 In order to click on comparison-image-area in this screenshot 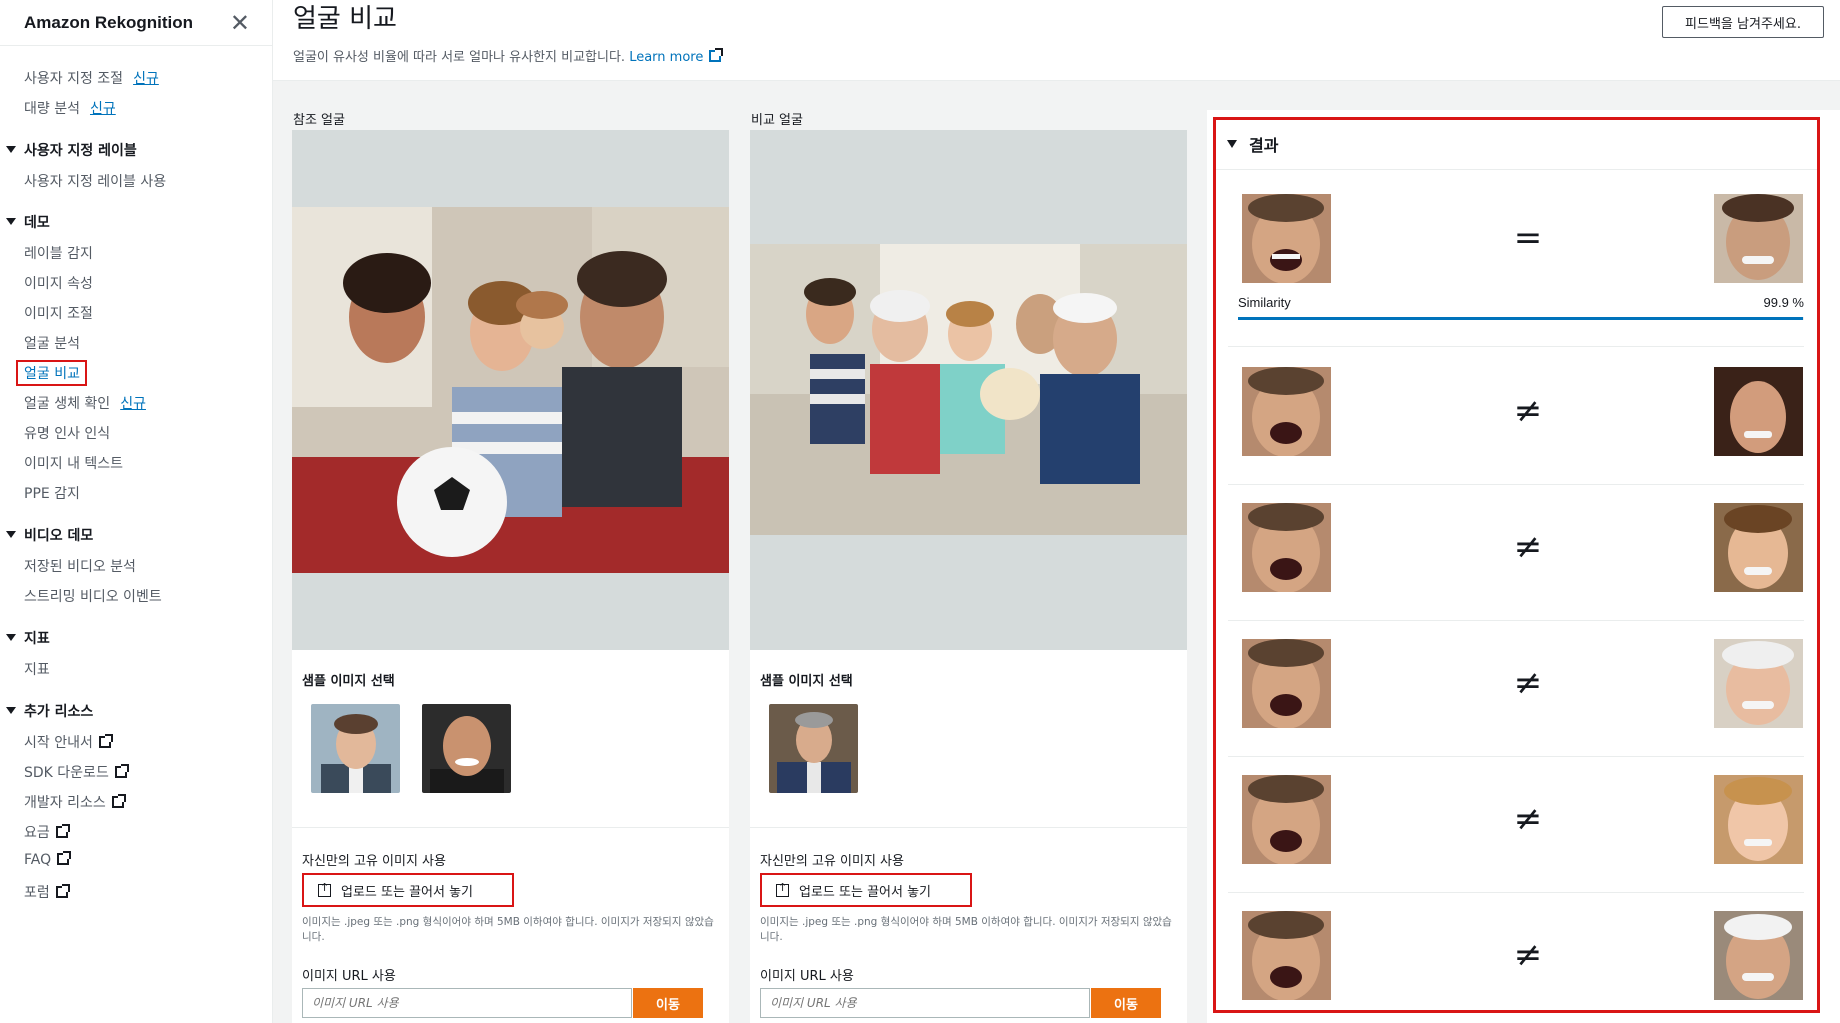, I will do `click(968, 390)`.